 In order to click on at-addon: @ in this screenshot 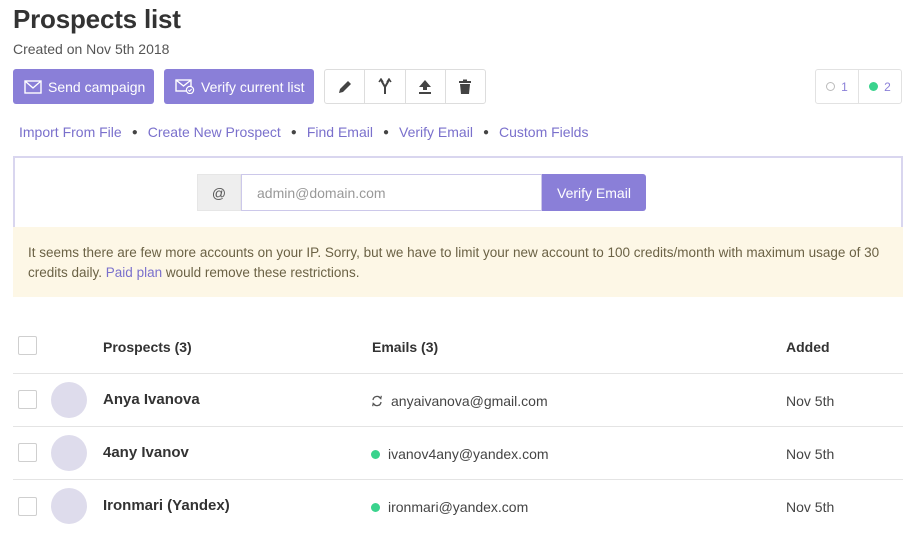, I will do `click(219, 192)`.